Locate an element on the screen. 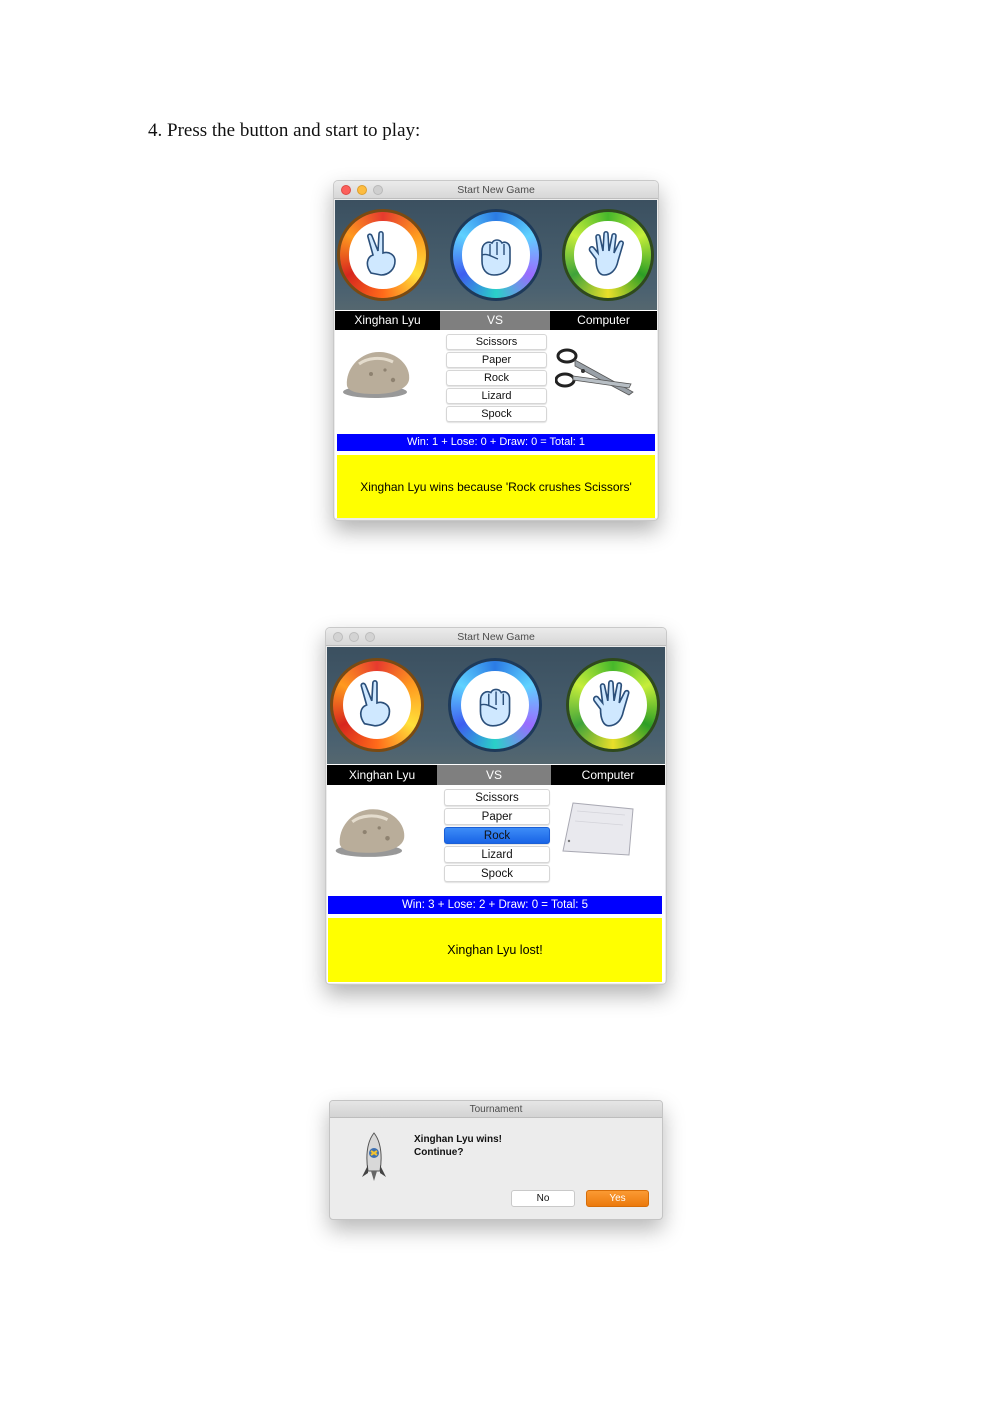 The height and width of the screenshot is (1401, 990). computer-paper-image is located at coordinates (598, 829).